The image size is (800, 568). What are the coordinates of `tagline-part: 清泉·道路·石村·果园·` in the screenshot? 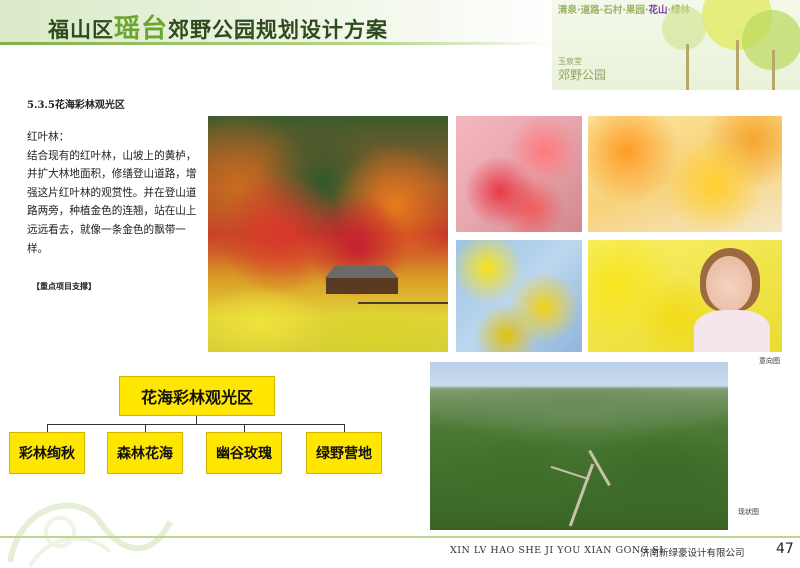 It's located at (603, 10).